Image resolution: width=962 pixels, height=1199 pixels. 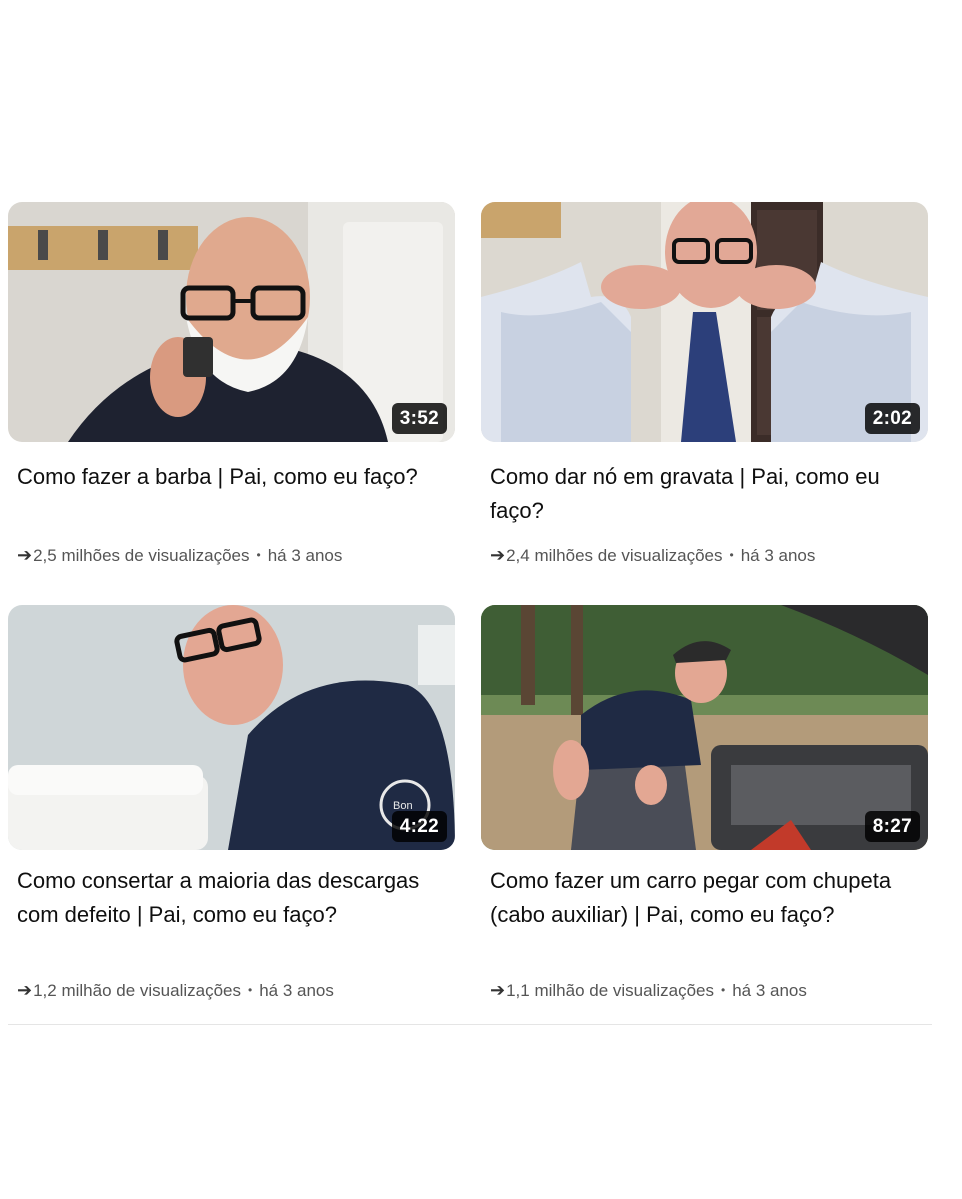 I want to click on thumbnail-image-shaving, so click(x=231, y=322).